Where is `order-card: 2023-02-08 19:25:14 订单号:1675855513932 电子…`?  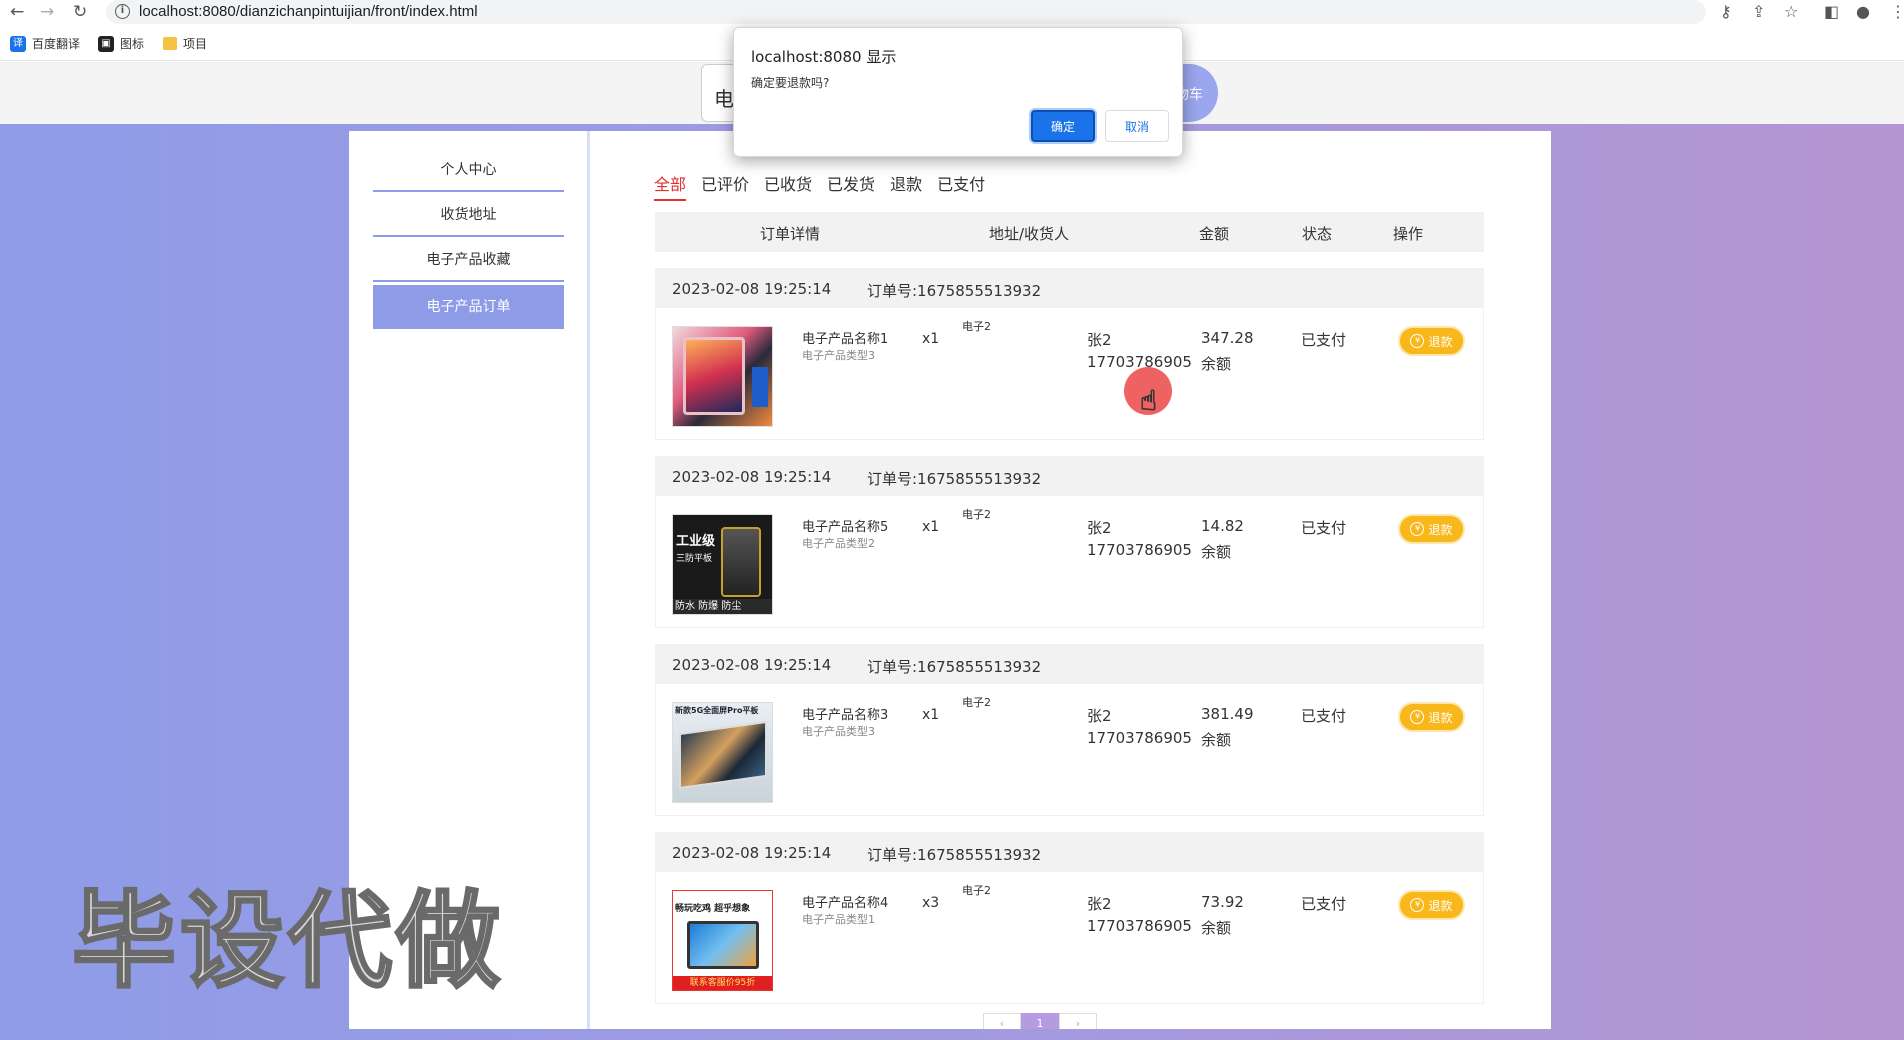
order-card: 2023-02-08 19:25:14 订单号:1675855513932 电子… is located at coordinates (1069, 354).